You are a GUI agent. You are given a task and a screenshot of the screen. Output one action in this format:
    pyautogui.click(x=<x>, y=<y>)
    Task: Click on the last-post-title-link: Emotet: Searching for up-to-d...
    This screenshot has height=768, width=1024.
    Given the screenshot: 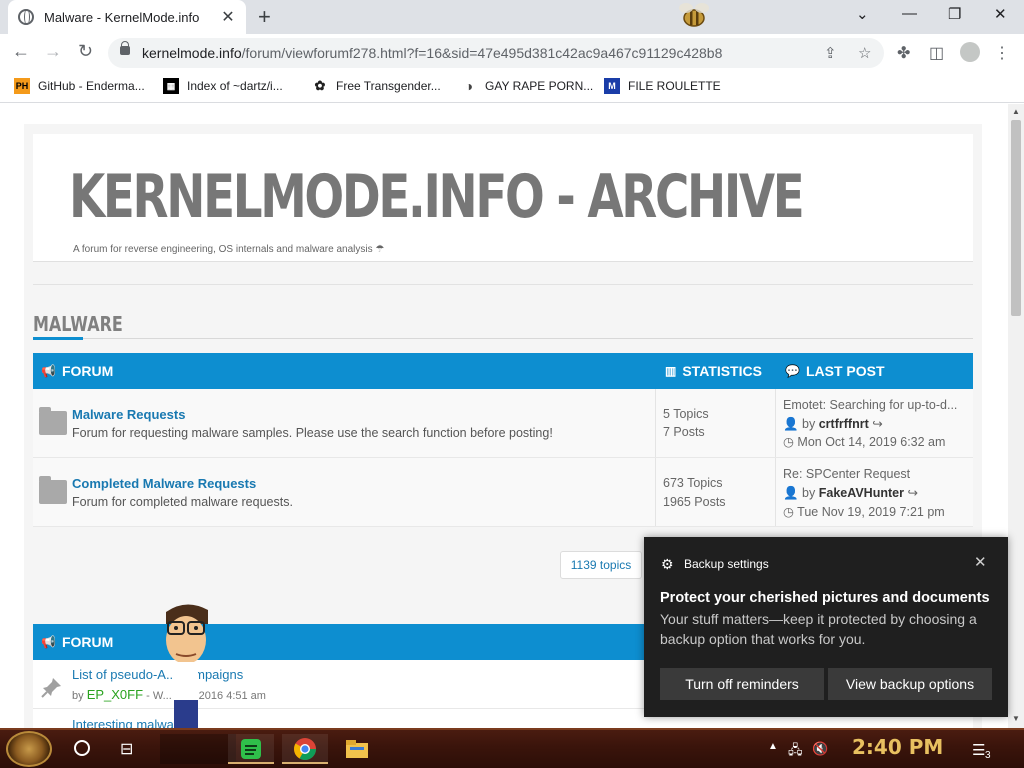 What is the action you would take?
    pyautogui.click(x=870, y=405)
    